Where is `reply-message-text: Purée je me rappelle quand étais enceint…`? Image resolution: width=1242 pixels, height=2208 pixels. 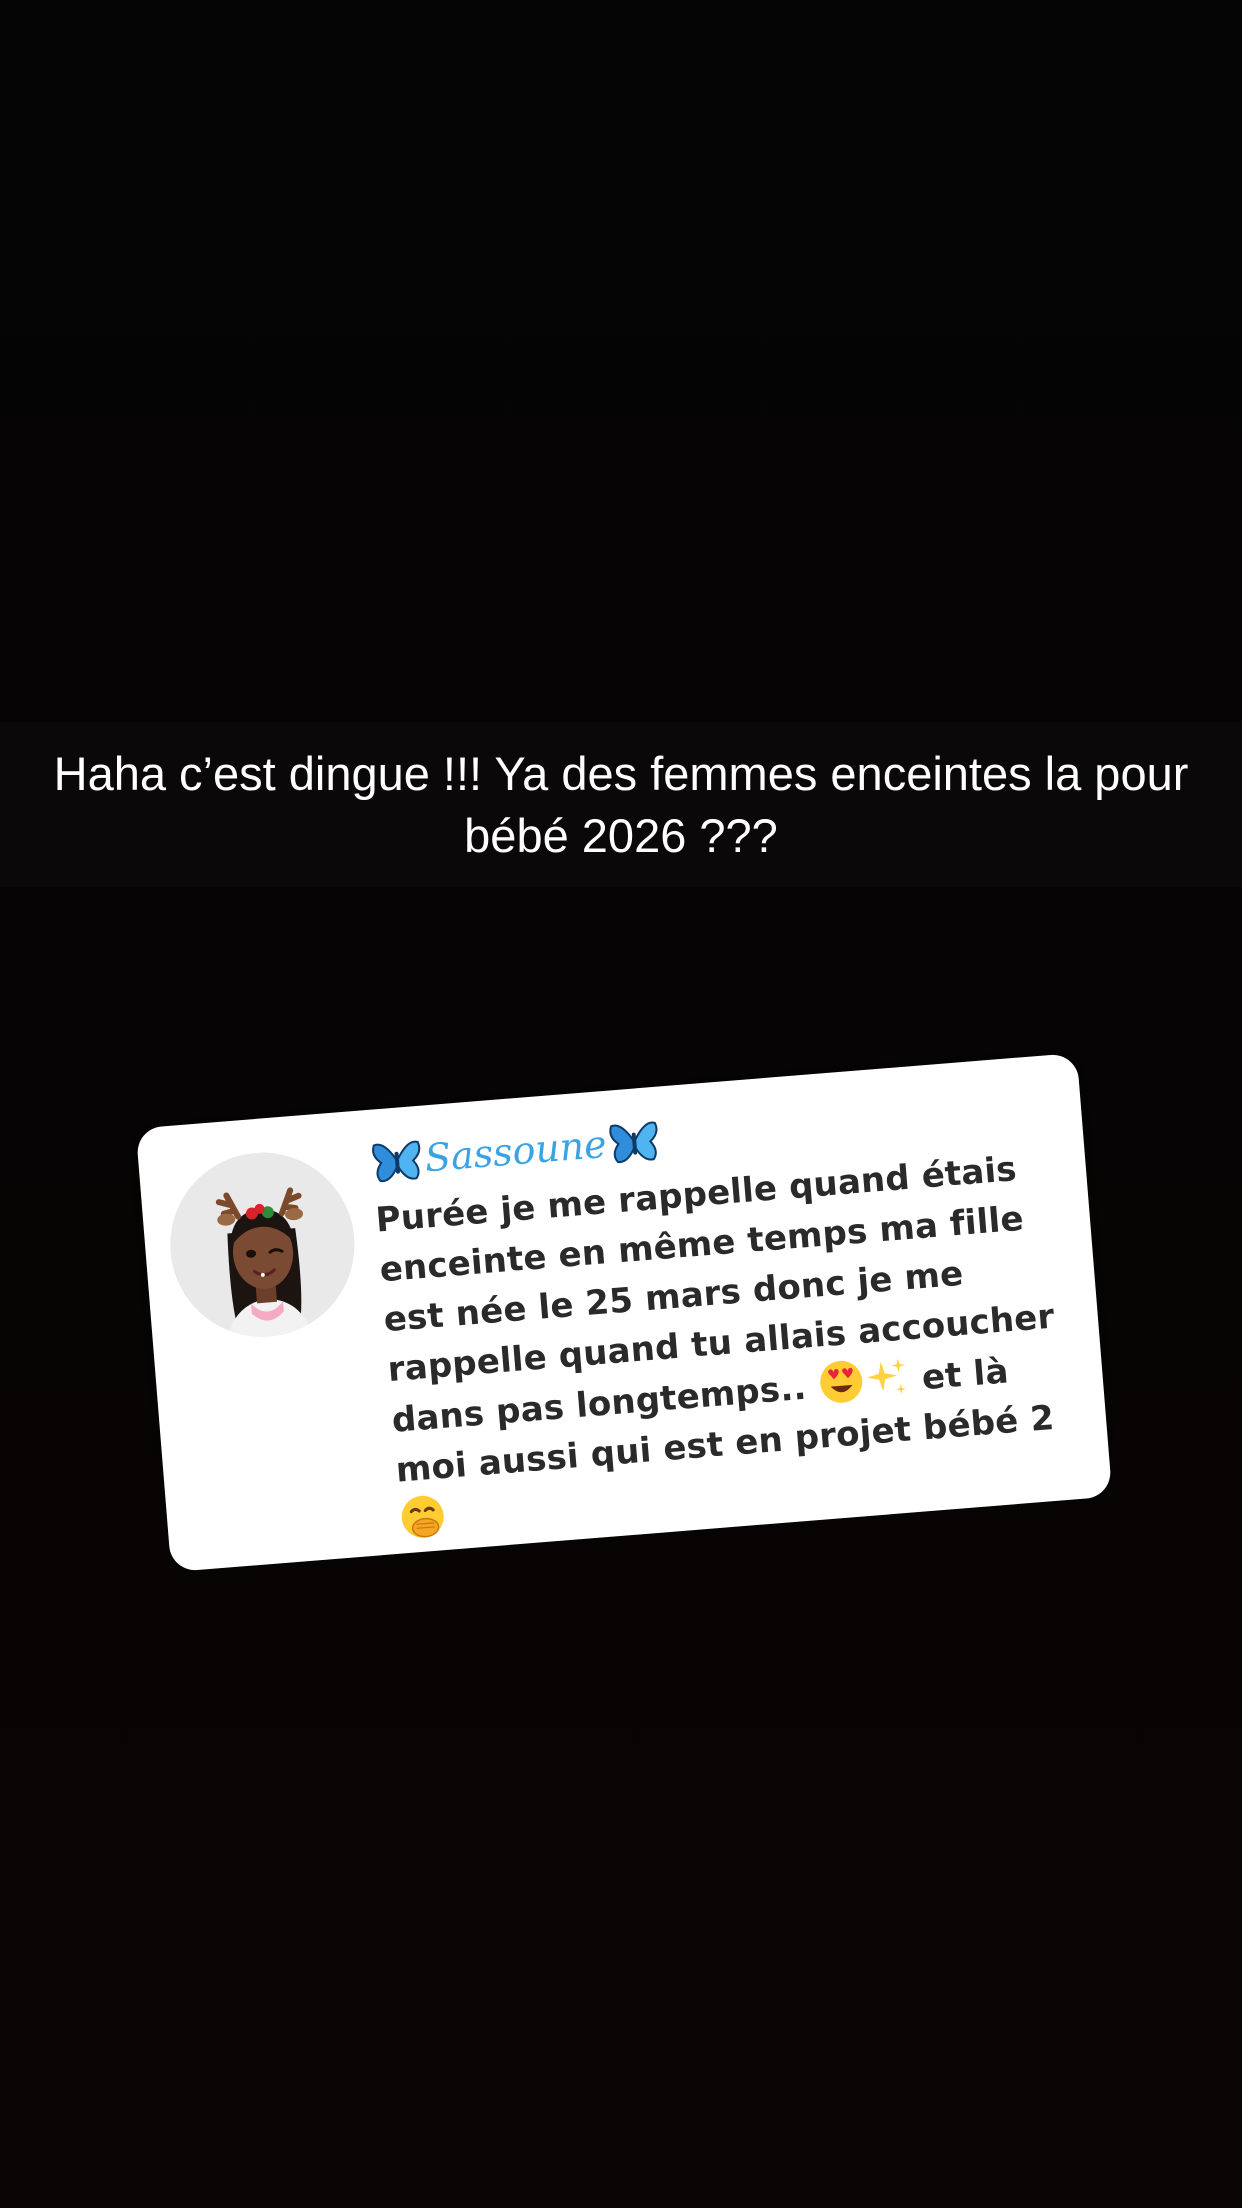 reply-message-text: Purée je me rappelle quand étais enceint… is located at coordinates (732, 1343).